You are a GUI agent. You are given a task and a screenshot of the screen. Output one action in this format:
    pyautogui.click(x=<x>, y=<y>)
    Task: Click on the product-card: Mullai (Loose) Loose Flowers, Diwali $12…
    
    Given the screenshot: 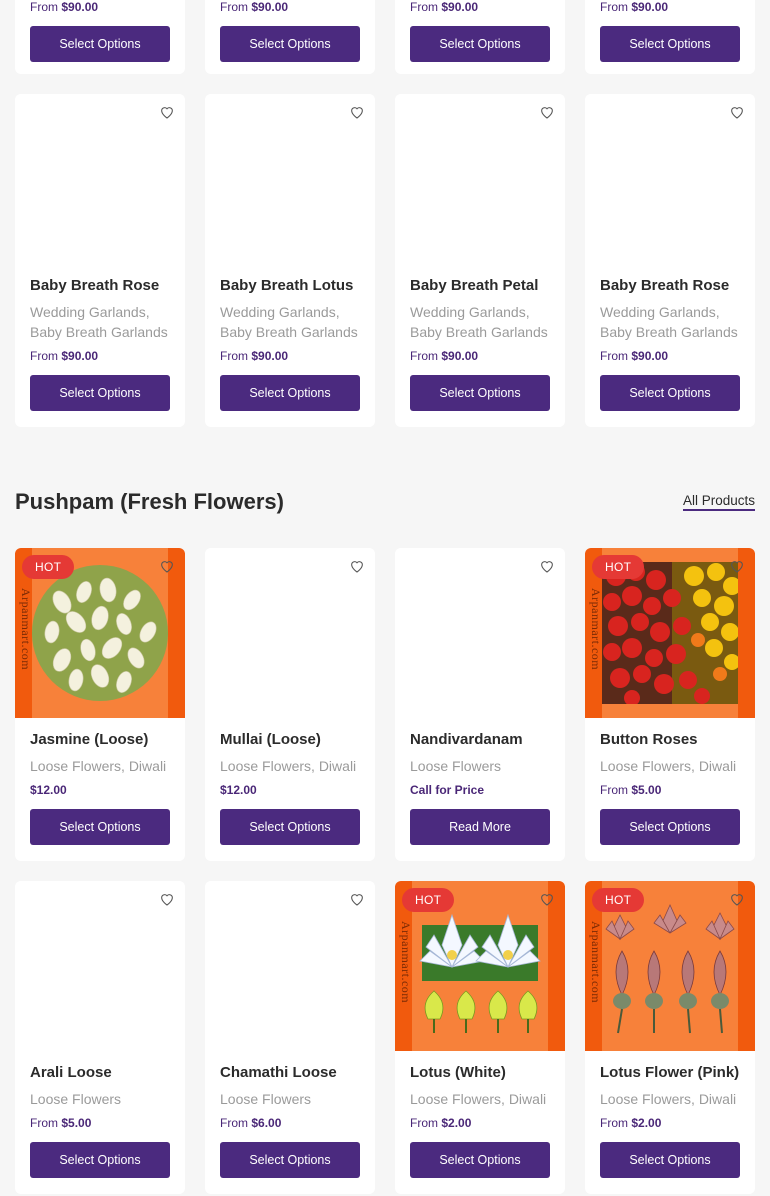 What is the action you would take?
    pyautogui.click(x=290, y=704)
    